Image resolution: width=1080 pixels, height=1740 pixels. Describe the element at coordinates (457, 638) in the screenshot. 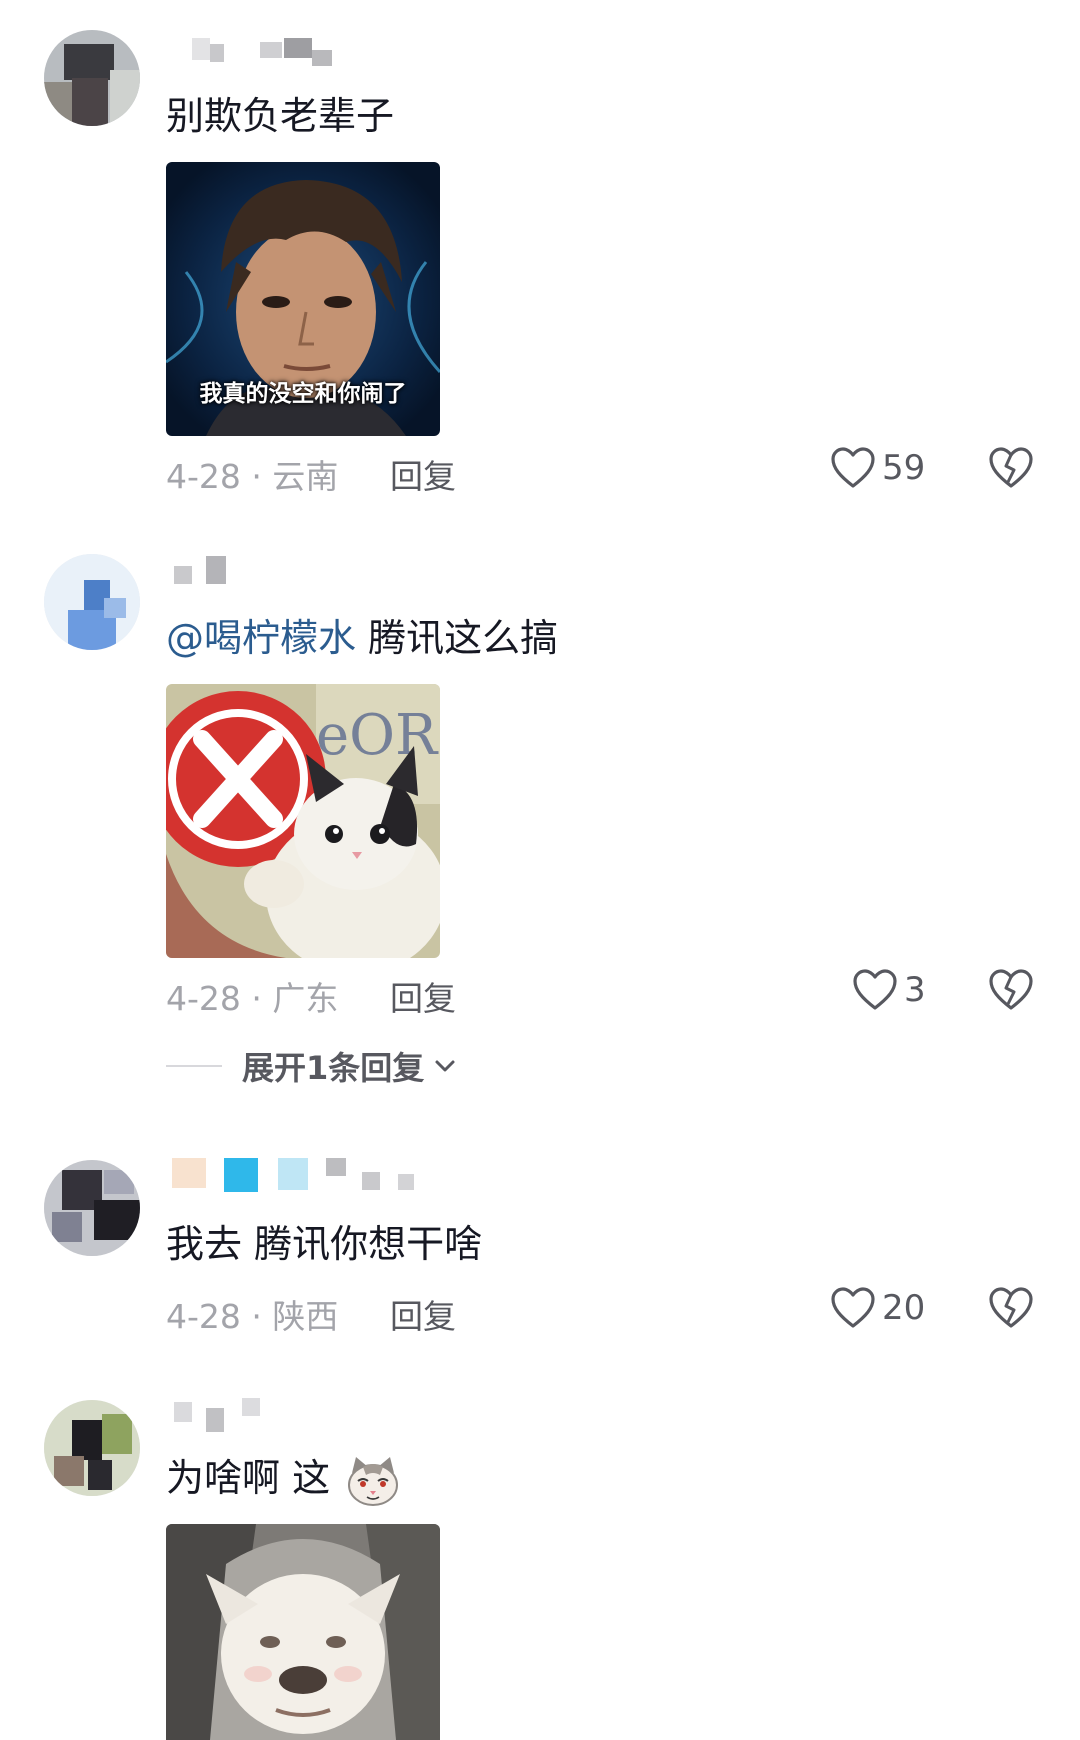

I see `comment-text-body: 腾讯这么搞` at that location.